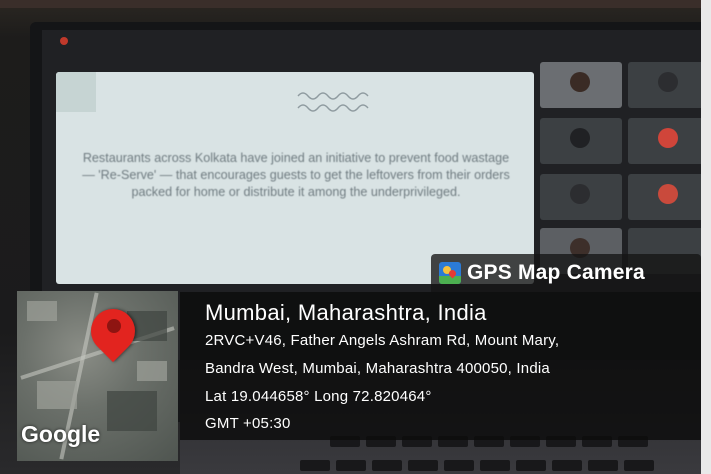 This screenshot has width=711, height=474. Describe the element at coordinates (333, 102) in the screenshot. I see `wave-decoration-icon` at that location.